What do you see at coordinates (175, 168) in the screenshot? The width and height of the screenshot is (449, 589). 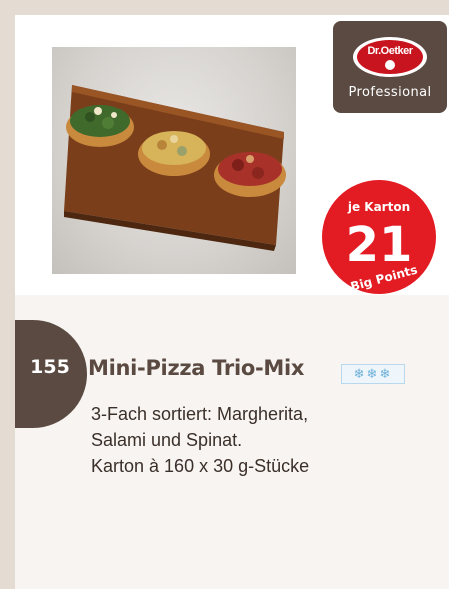 I see `pizza-board-illustration` at bounding box center [175, 168].